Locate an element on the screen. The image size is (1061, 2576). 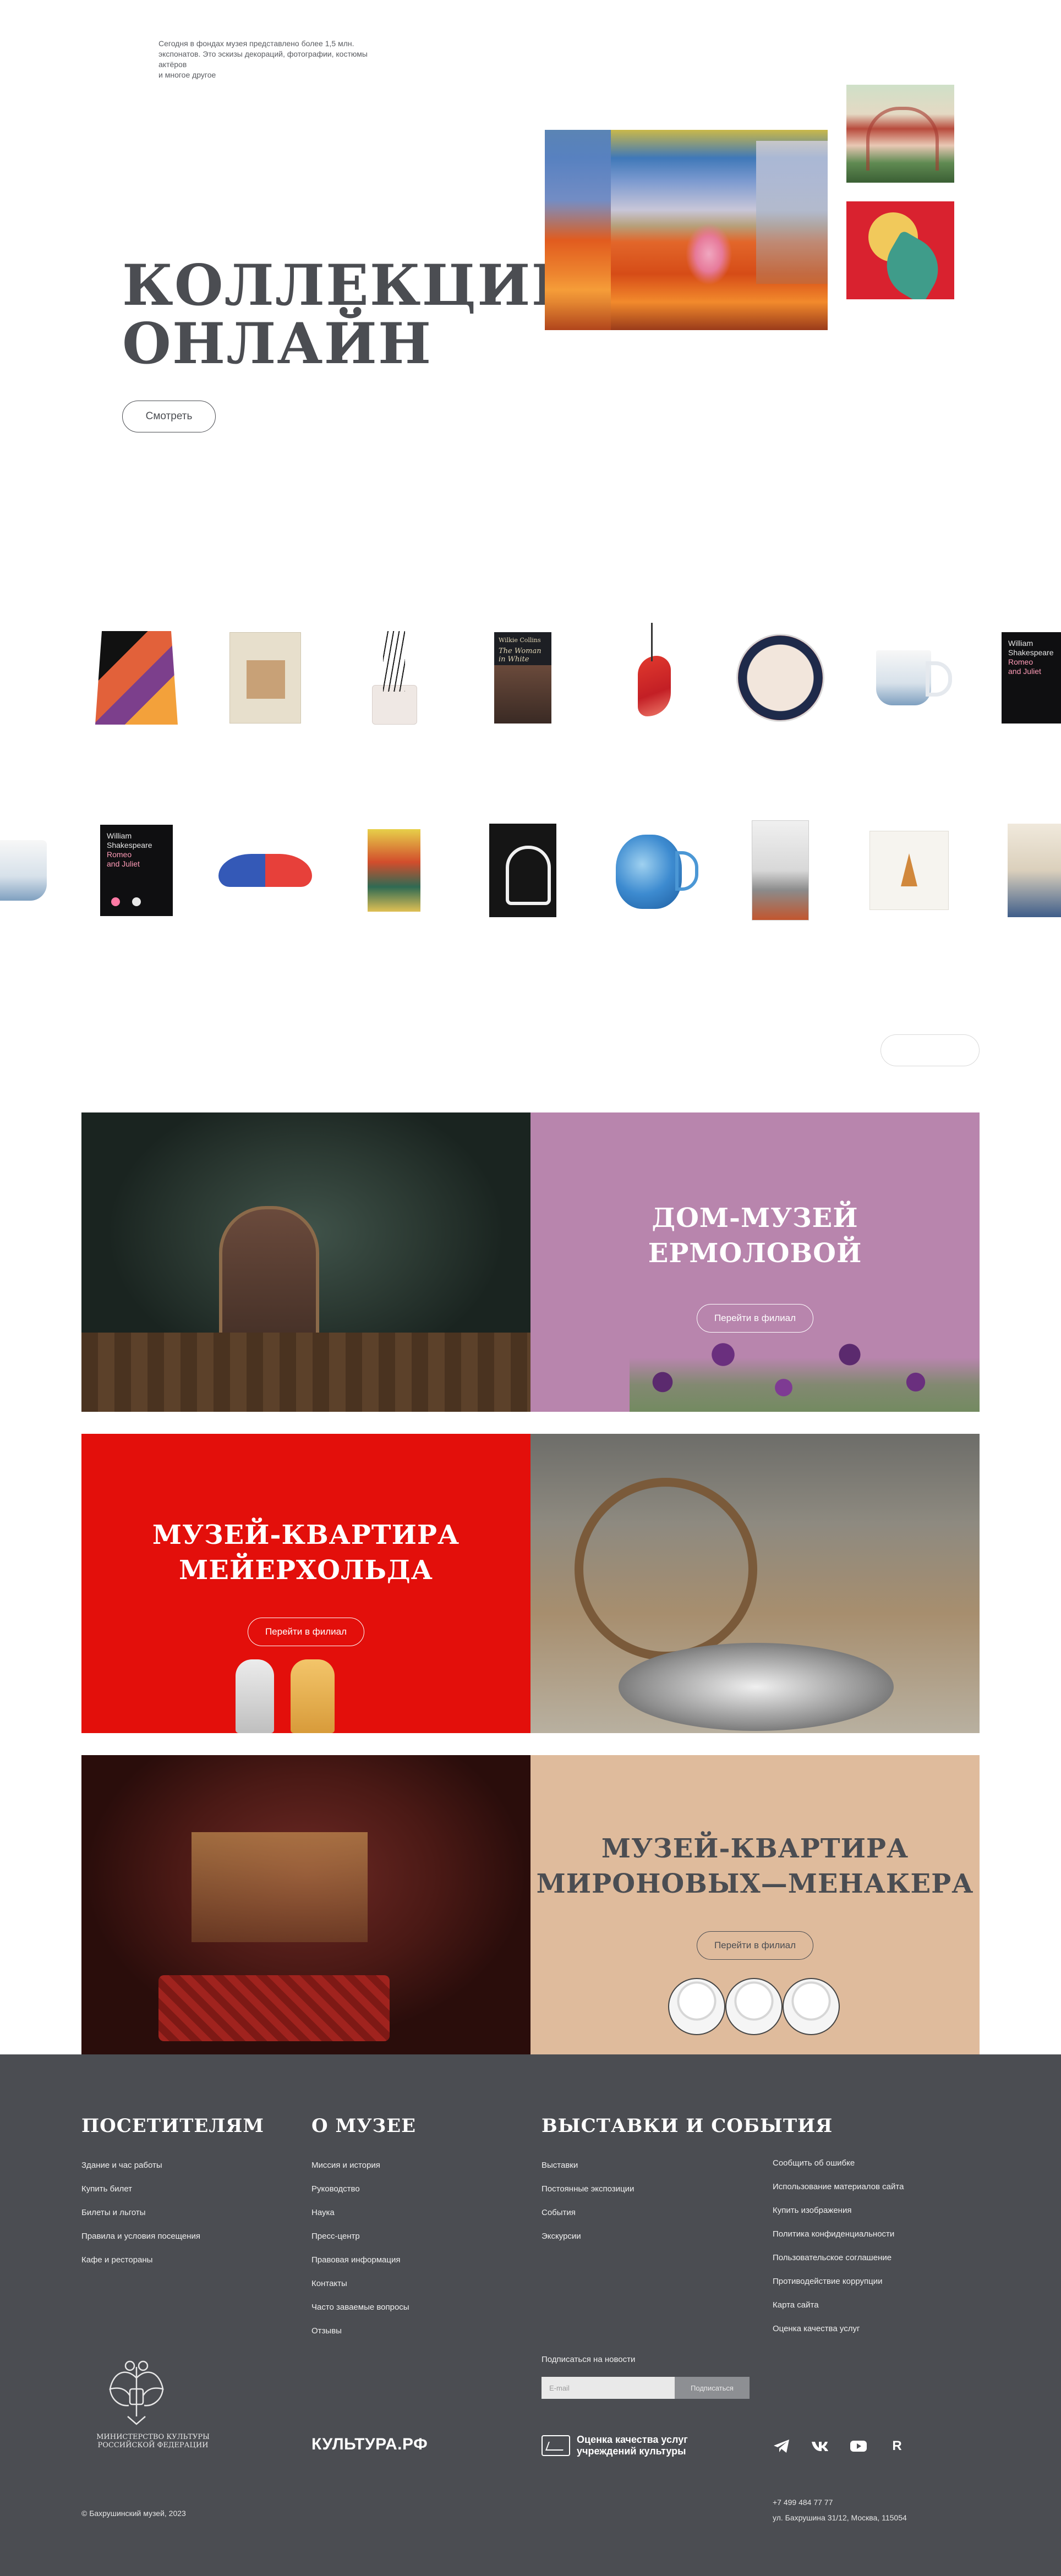
caricature-portrait is located at coordinates (811, 2006).